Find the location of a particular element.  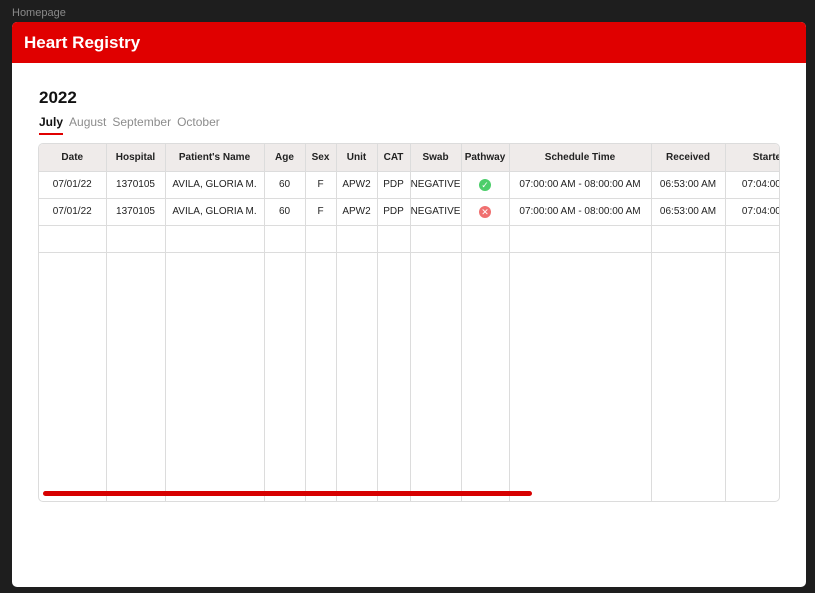

col-header-cat: CAT is located at coordinates (394, 158).